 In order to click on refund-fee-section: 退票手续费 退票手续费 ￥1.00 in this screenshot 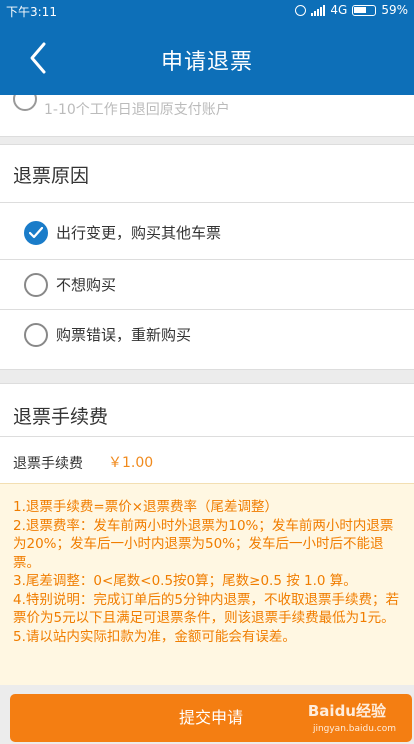, I will do `click(207, 433)`.